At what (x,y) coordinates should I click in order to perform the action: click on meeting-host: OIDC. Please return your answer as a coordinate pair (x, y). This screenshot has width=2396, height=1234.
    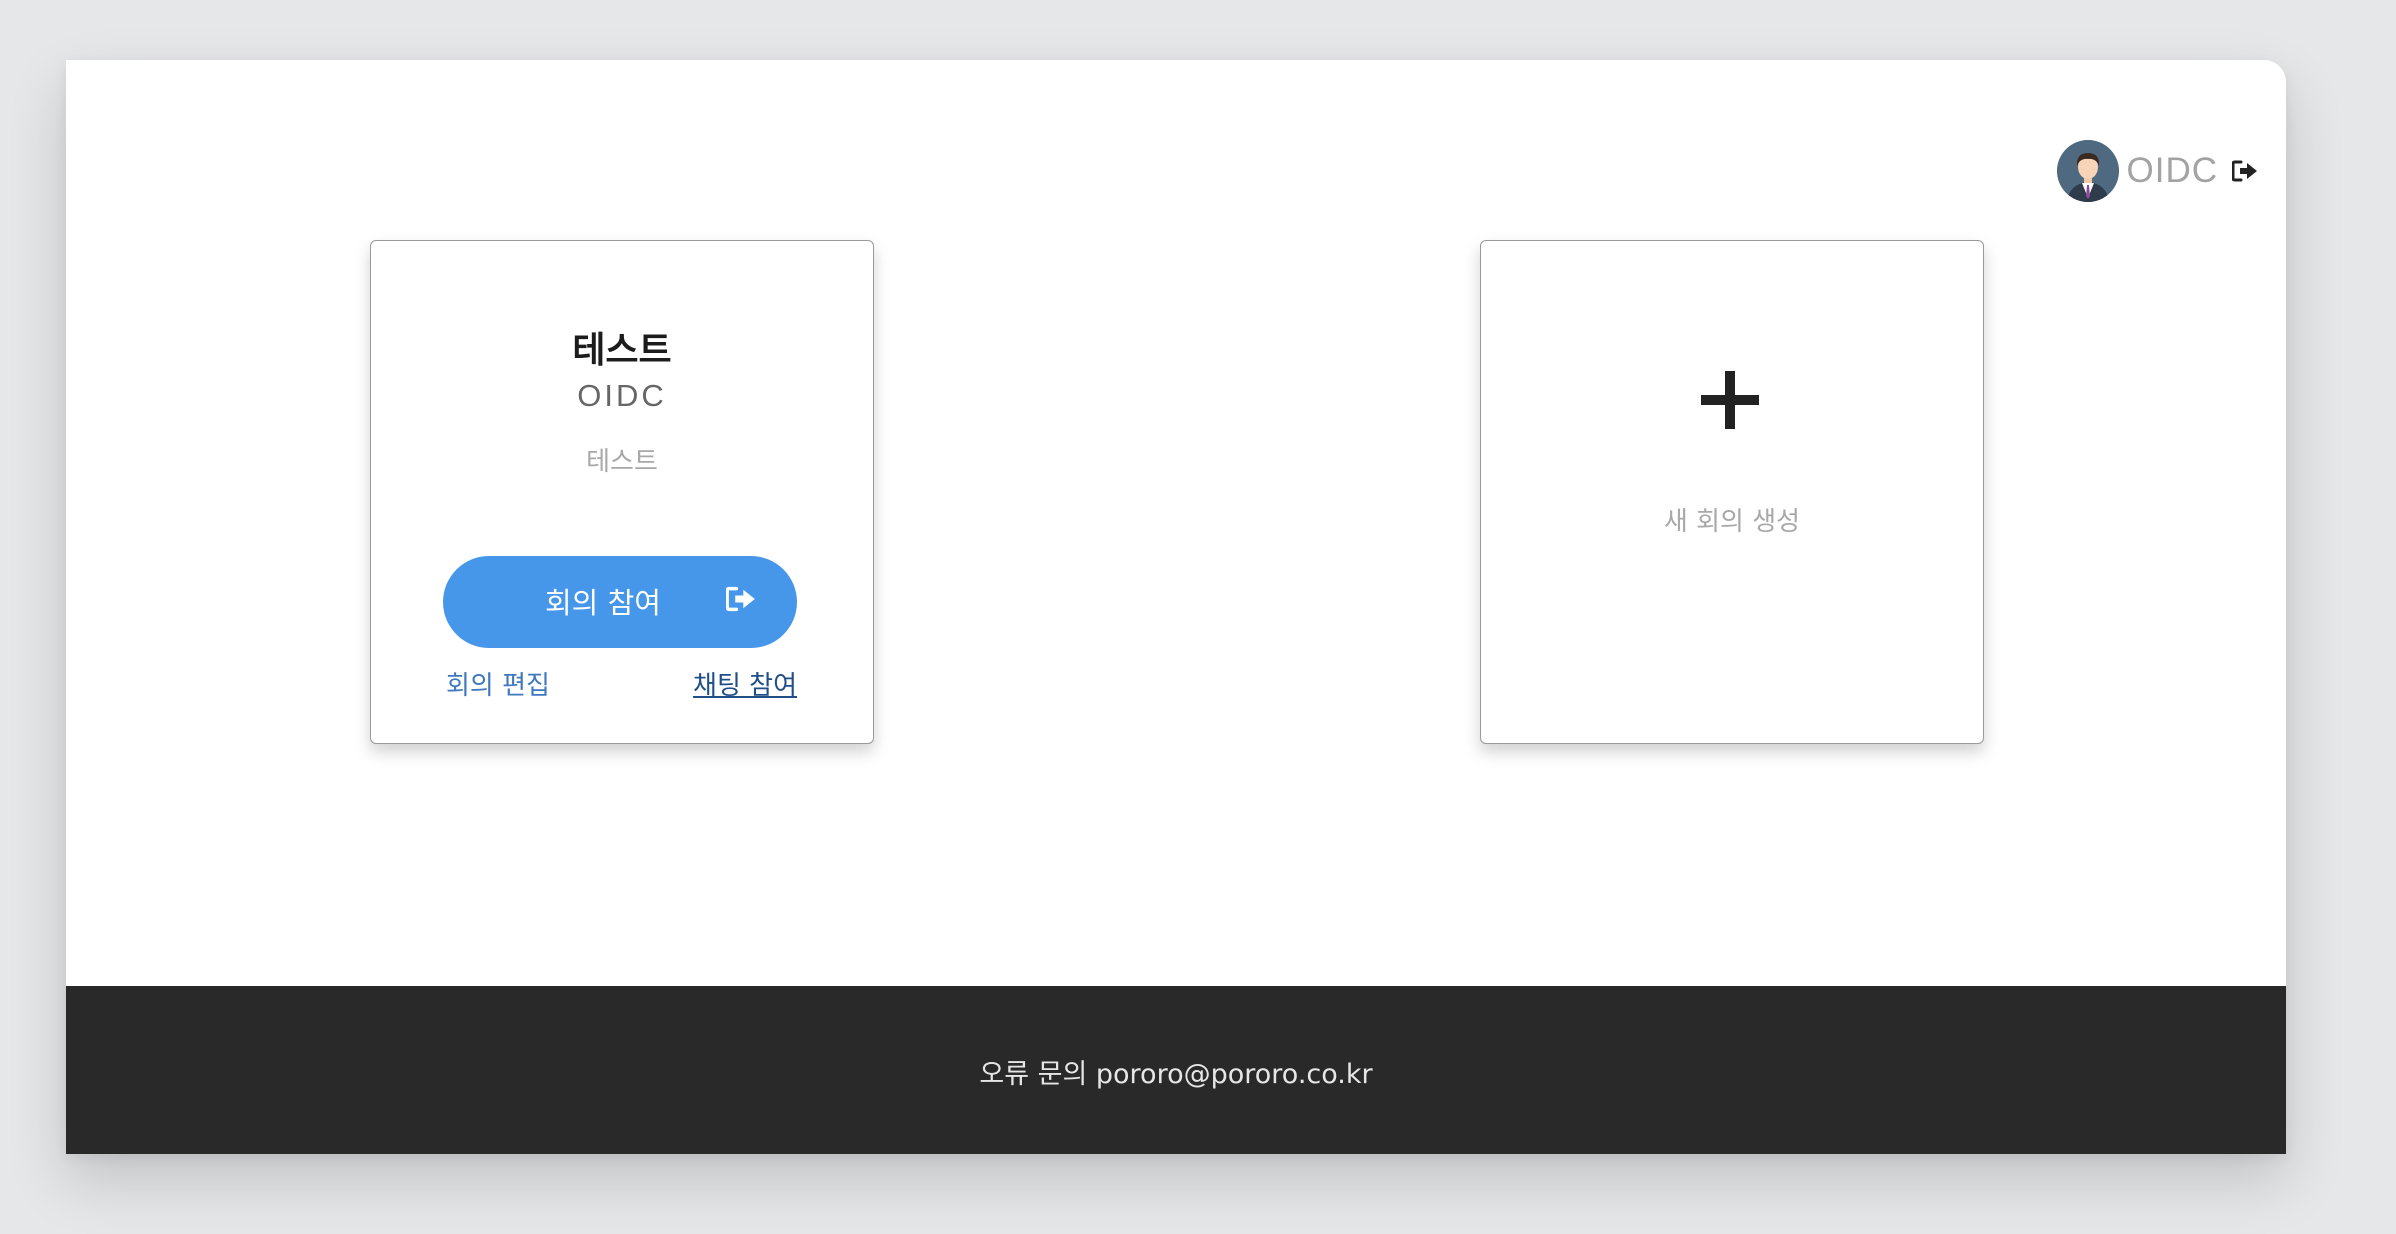
    Looking at the image, I should click on (622, 395).